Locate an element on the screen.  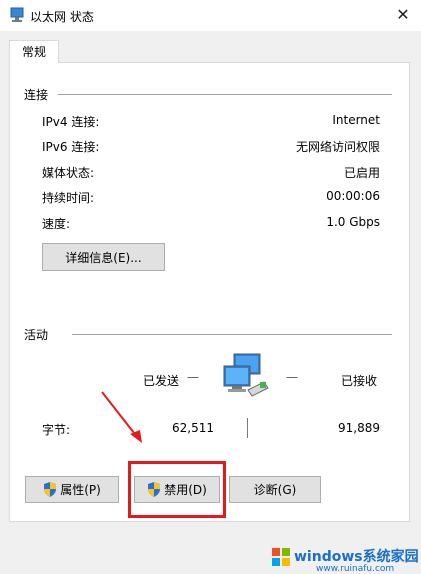
disable-button-label: 禁用(D) is located at coordinates (185, 490).